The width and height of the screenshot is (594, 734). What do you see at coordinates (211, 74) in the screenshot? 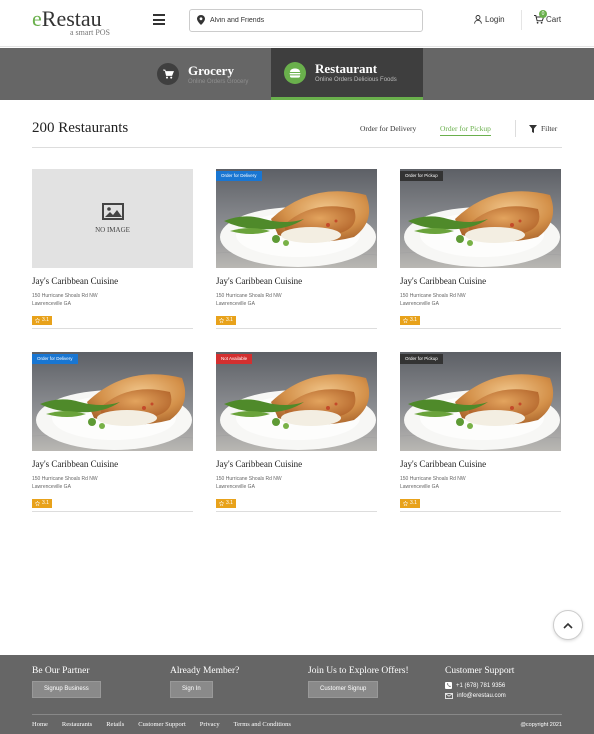
I see `category-grocery: Grocery Online Orders Grocery` at bounding box center [211, 74].